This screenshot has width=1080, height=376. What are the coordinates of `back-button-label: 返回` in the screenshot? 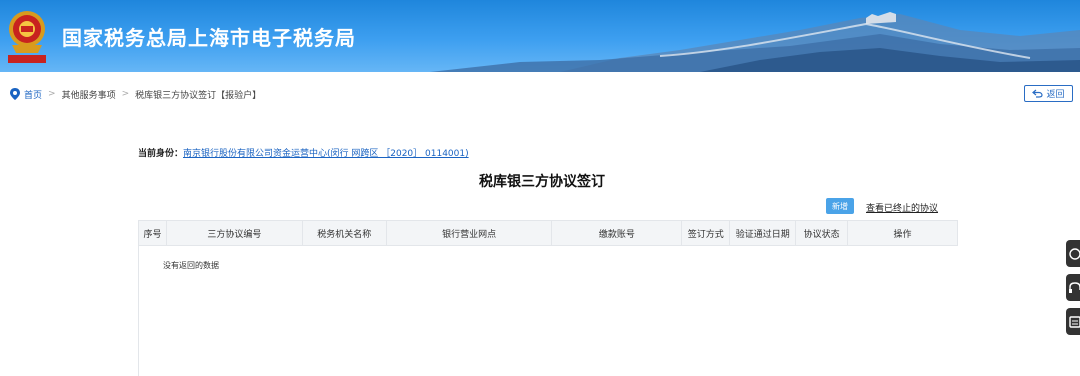 It's located at (1055, 95).